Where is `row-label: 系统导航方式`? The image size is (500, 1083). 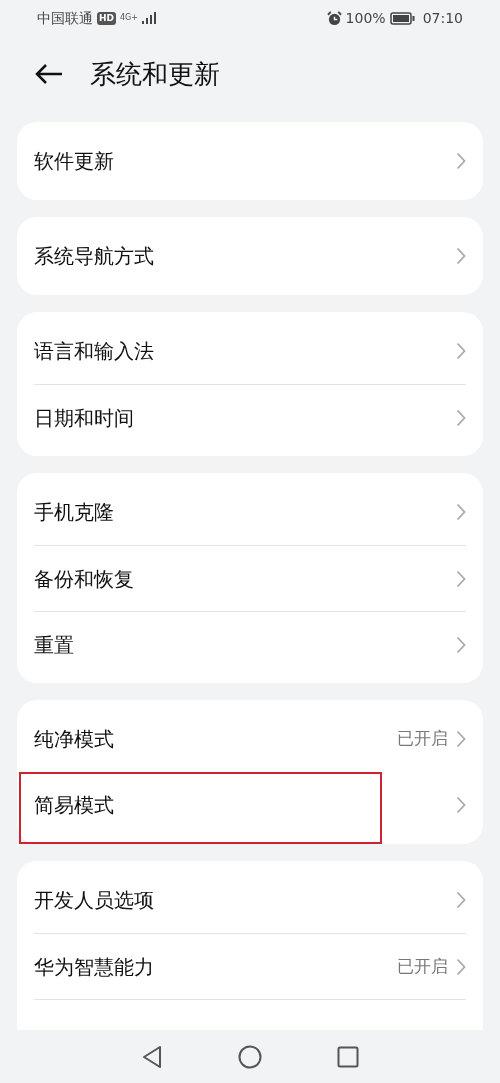 row-label: 系统导航方式 is located at coordinates (94, 256).